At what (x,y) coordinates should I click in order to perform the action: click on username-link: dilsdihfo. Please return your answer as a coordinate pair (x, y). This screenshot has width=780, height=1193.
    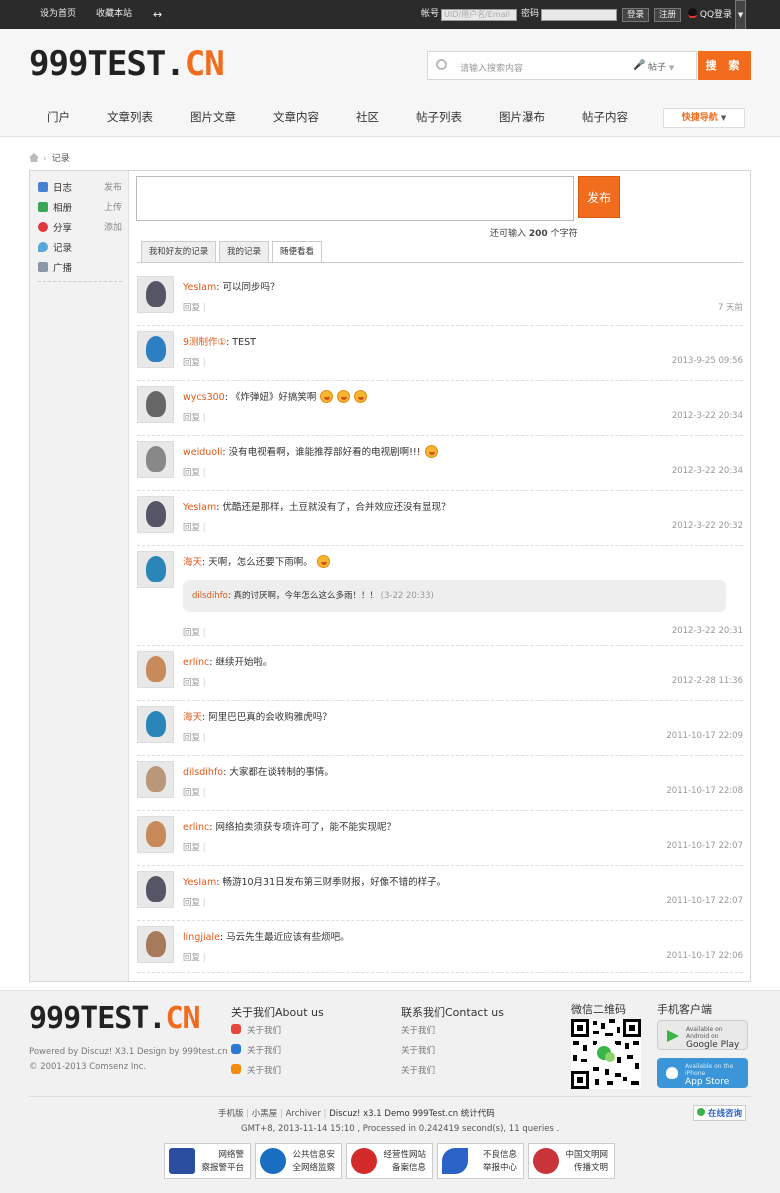
    Looking at the image, I should click on (203, 772).